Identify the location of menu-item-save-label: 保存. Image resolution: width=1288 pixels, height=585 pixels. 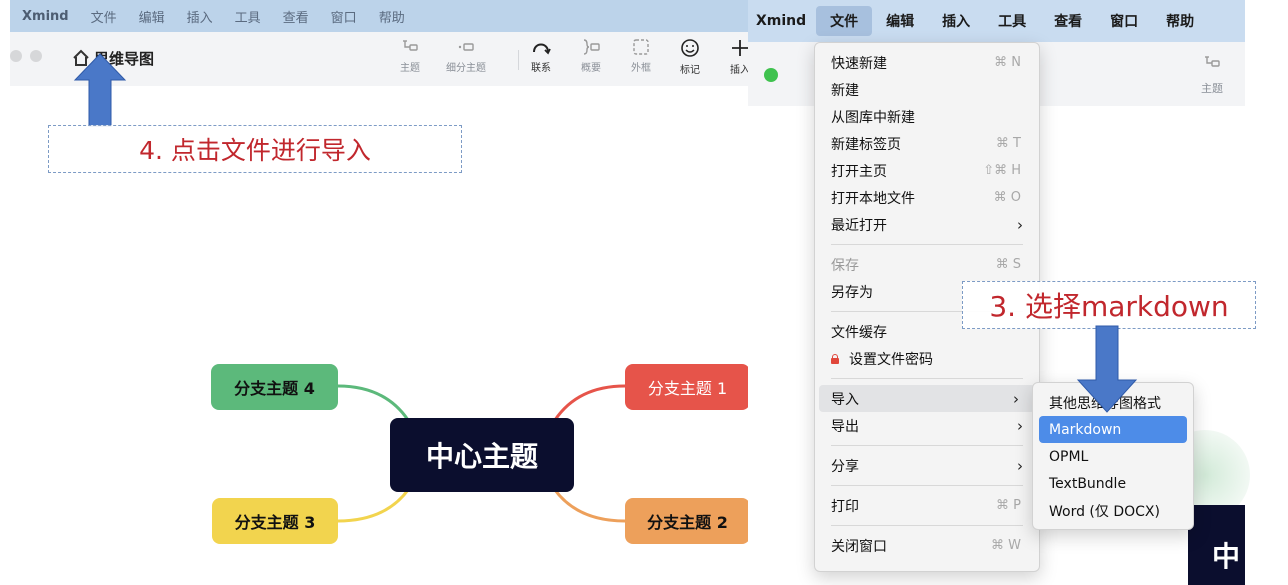
(845, 265).